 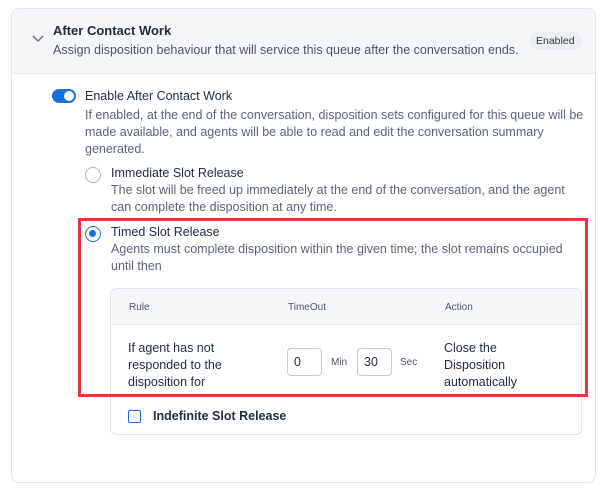 I want to click on section-title: After Contact Work, so click(x=112, y=30).